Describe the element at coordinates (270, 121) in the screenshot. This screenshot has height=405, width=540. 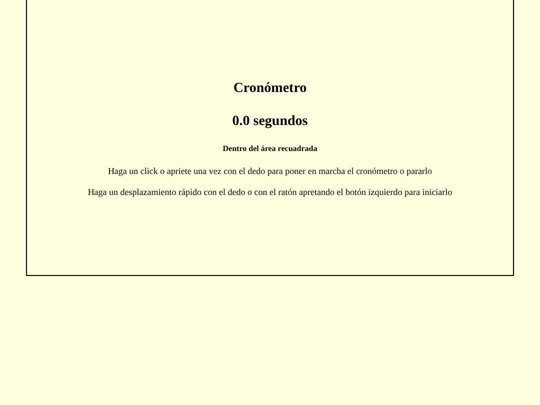
I see `elapsed-time: 0.0 segundos` at that location.